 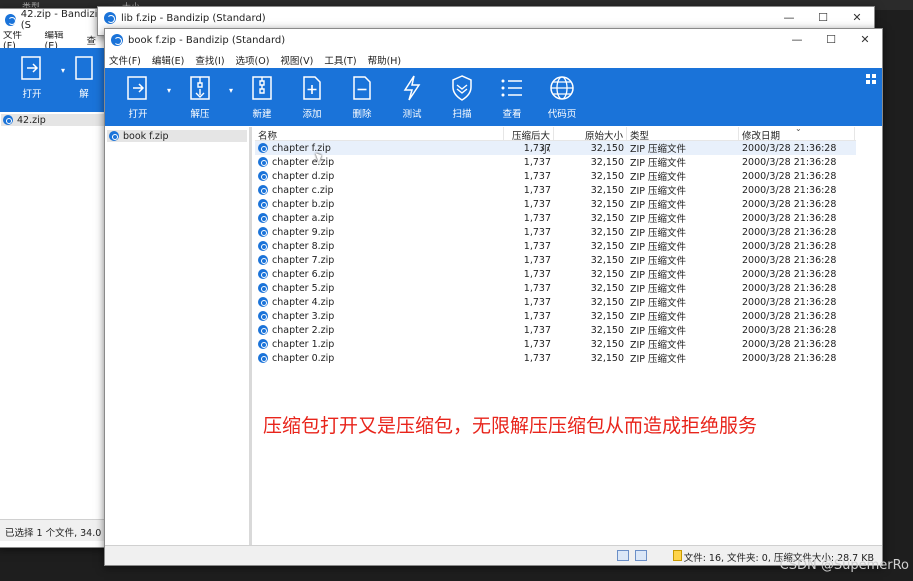 I want to click on extract-dropdown-icon: ▾, so click(x=231, y=81).